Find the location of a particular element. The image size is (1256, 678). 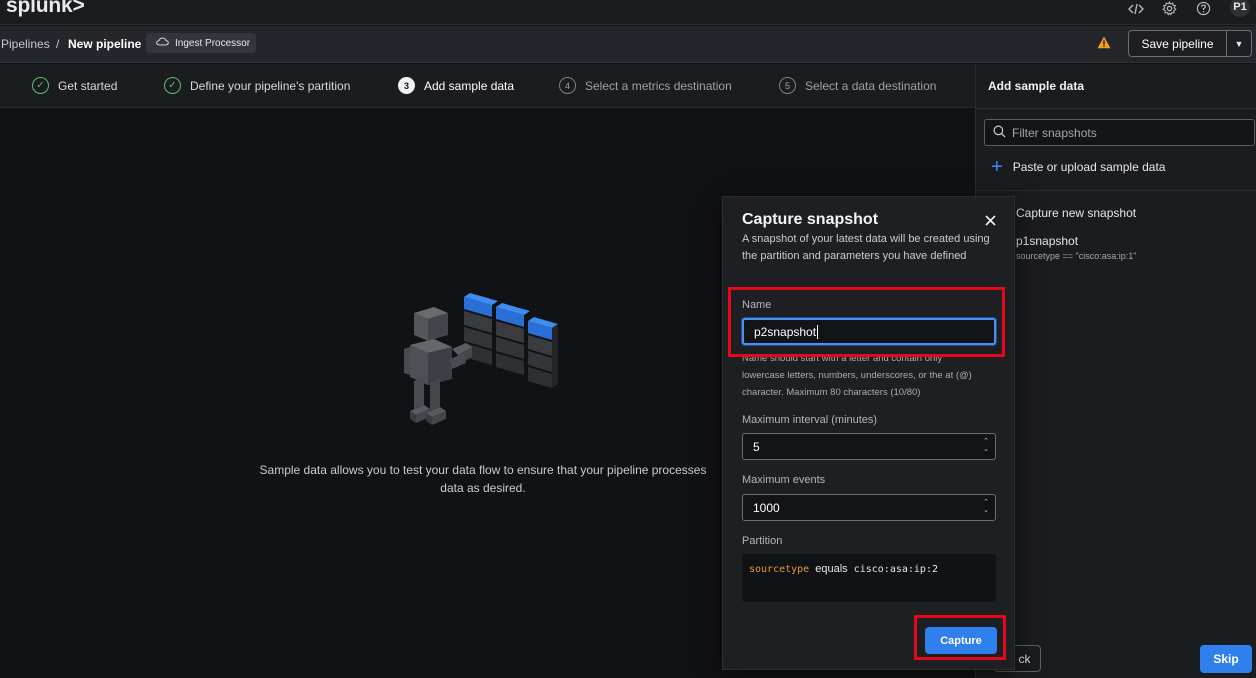

step-data-destination: 5 Select a data destination is located at coordinates (857, 85).